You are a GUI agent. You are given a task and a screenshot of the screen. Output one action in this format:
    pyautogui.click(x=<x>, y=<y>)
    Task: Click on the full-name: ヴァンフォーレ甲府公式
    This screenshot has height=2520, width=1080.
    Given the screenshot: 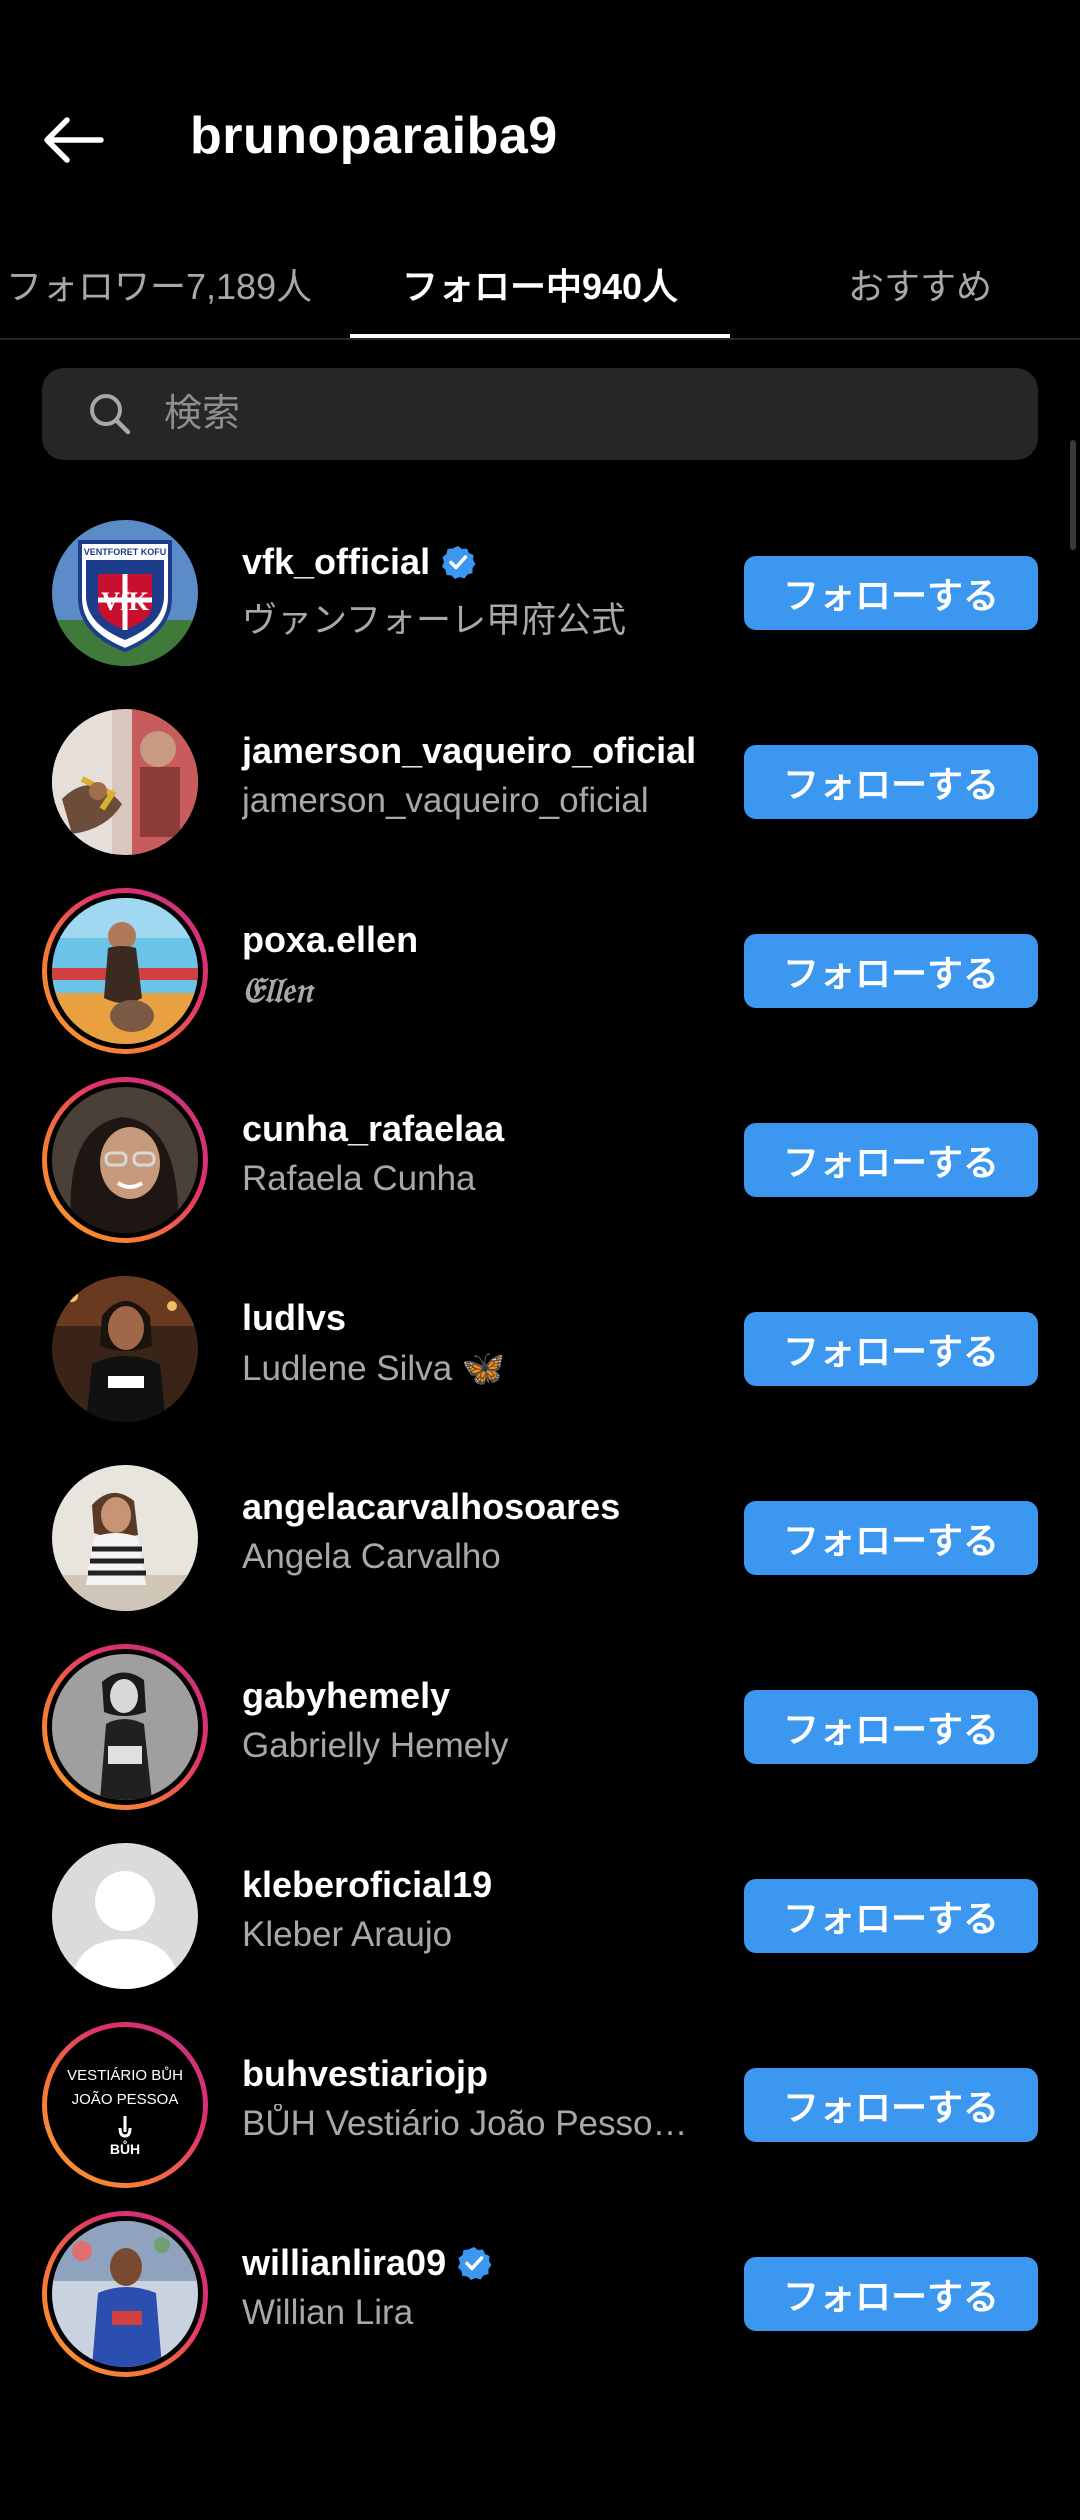 What is the action you would take?
    pyautogui.click(x=434, y=620)
    